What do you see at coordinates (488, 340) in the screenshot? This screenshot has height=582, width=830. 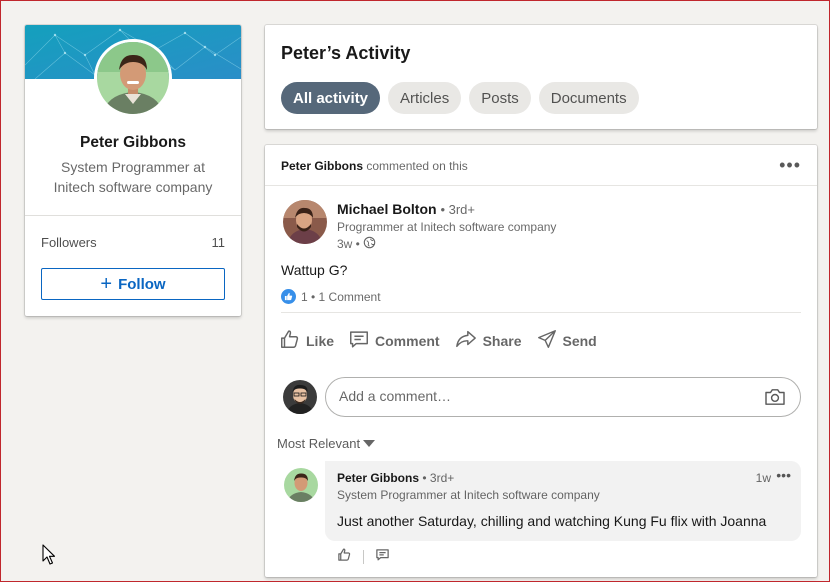 I see `share-button: Share` at bounding box center [488, 340].